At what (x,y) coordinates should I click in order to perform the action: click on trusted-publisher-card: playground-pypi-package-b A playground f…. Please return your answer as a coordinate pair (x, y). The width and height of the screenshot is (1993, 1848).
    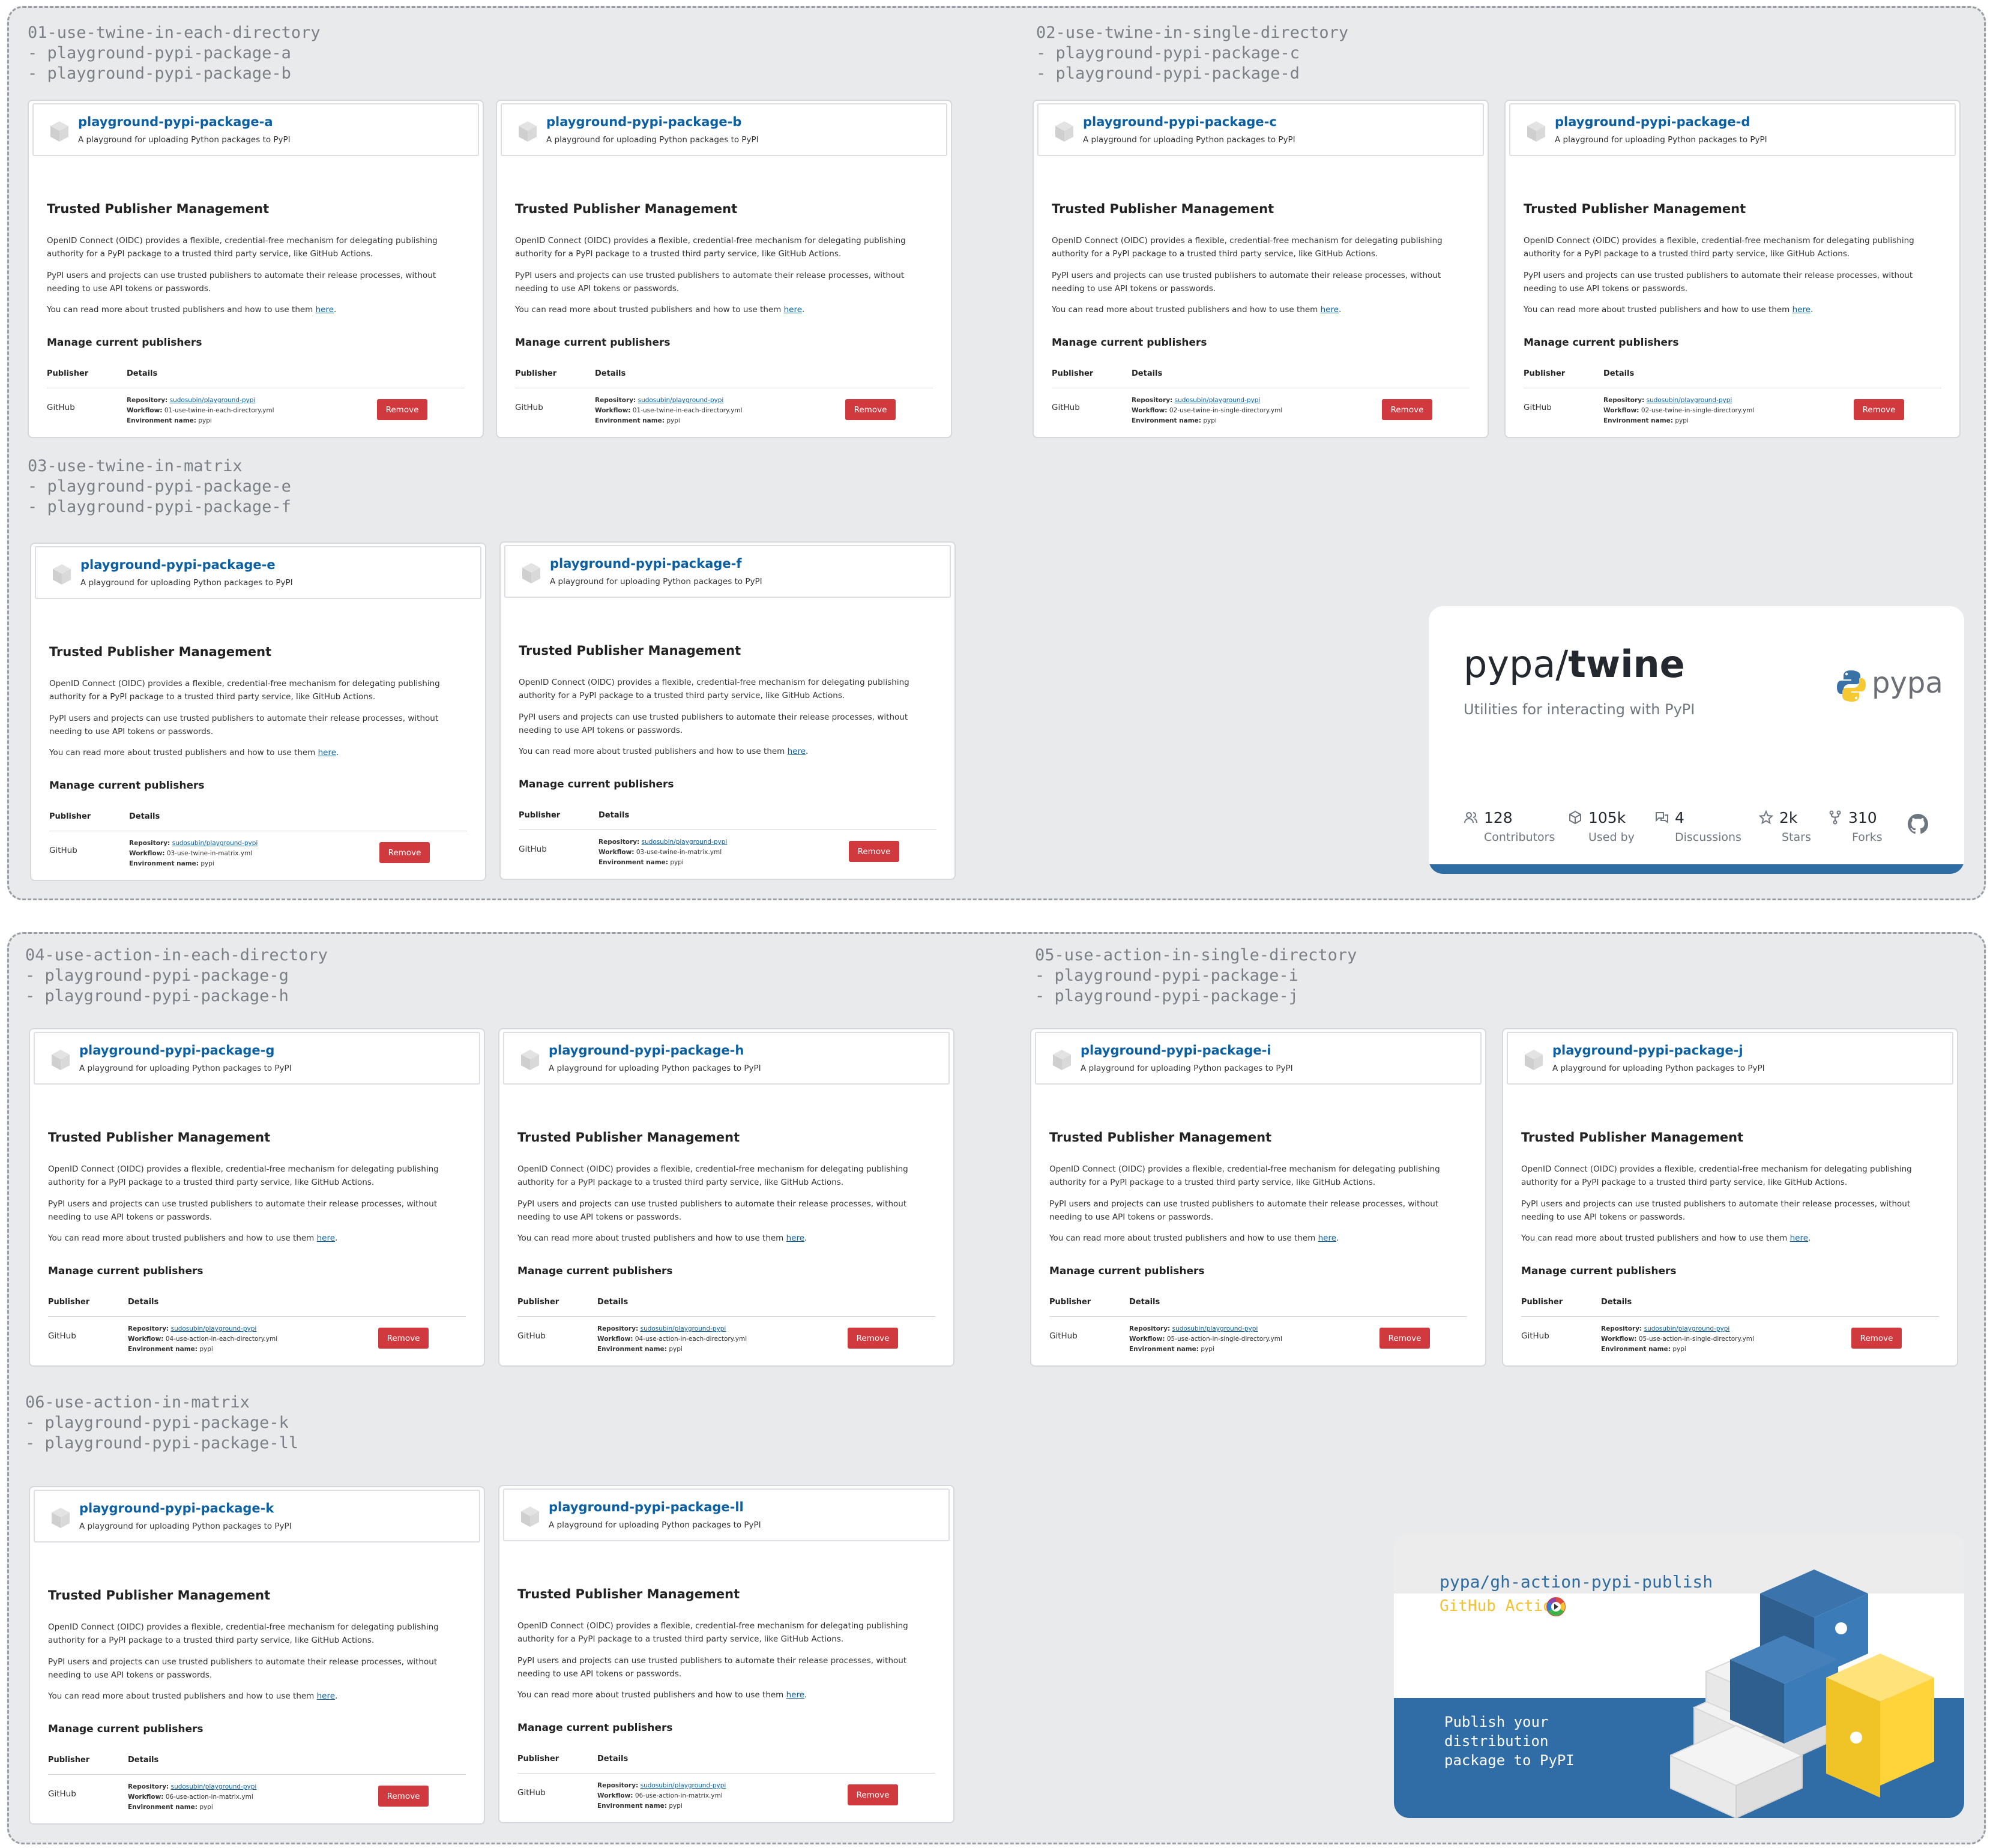
    Looking at the image, I should click on (724, 269).